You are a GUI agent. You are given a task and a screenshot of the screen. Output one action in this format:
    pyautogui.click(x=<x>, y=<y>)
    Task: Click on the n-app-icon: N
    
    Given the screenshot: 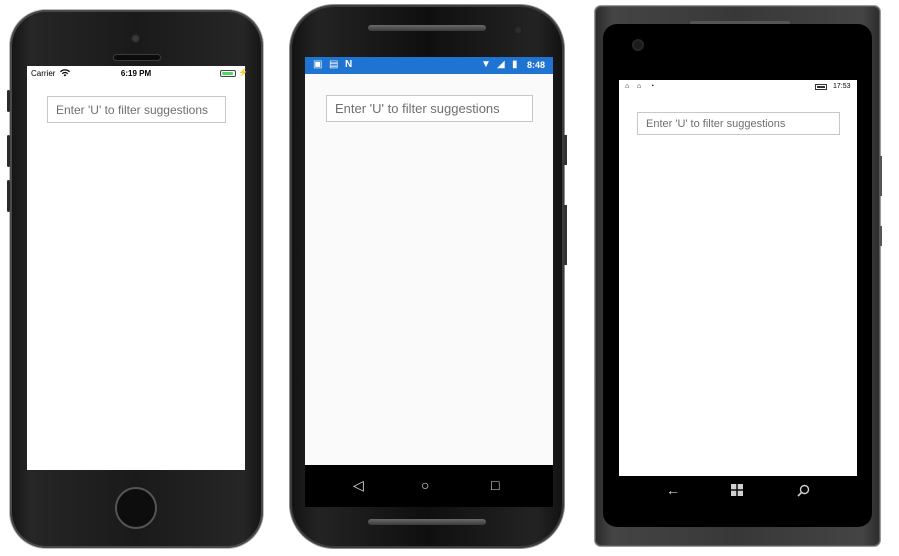 What is the action you would take?
    pyautogui.click(x=349, y=64)
    